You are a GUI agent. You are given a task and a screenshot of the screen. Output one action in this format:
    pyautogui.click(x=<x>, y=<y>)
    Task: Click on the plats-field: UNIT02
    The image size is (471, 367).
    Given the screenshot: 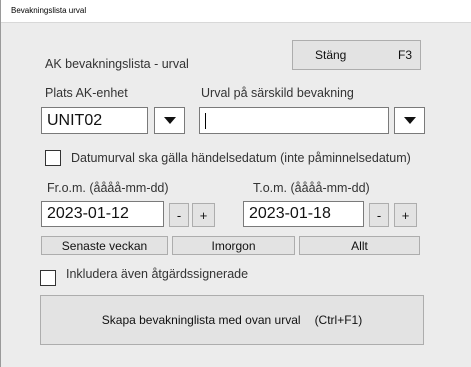 What is the action you would take?
    pyautogui.click(x=94, y=120)
    